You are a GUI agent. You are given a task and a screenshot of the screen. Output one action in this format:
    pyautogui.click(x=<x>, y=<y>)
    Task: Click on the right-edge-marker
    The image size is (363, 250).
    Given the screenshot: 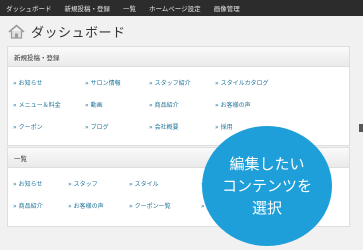 What is the action you would take?
    pyautogui.click(x=361, y=128)
    